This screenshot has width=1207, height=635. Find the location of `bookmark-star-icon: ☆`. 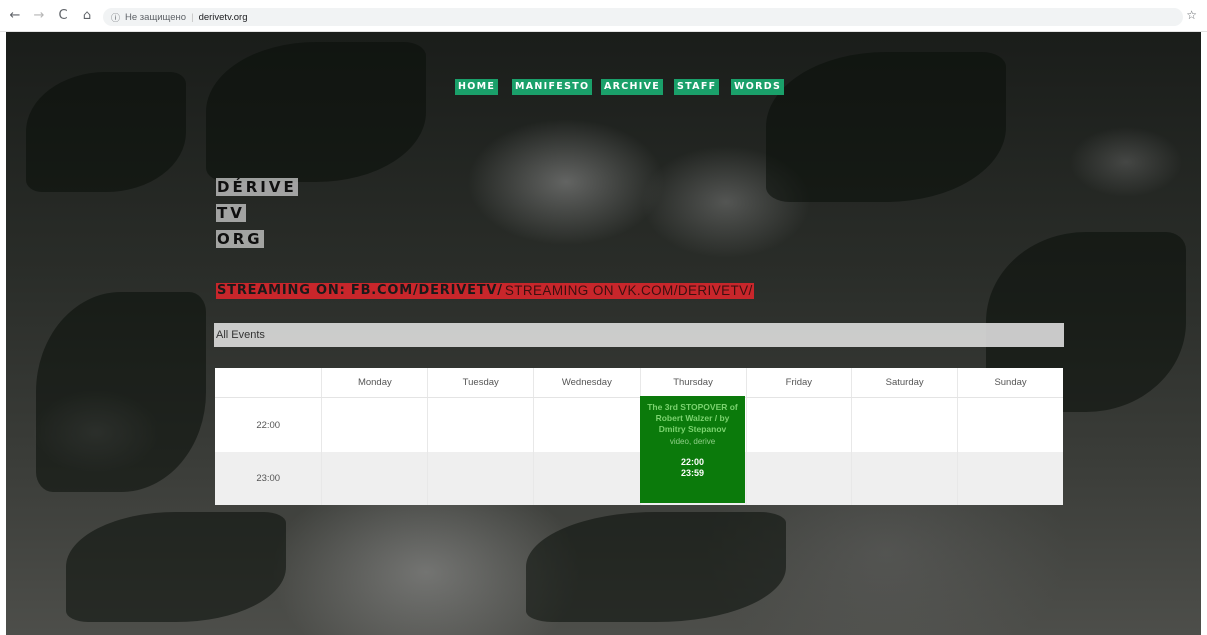

bookmark-star-icon: ☆ is located at coordinates (1191, 15).